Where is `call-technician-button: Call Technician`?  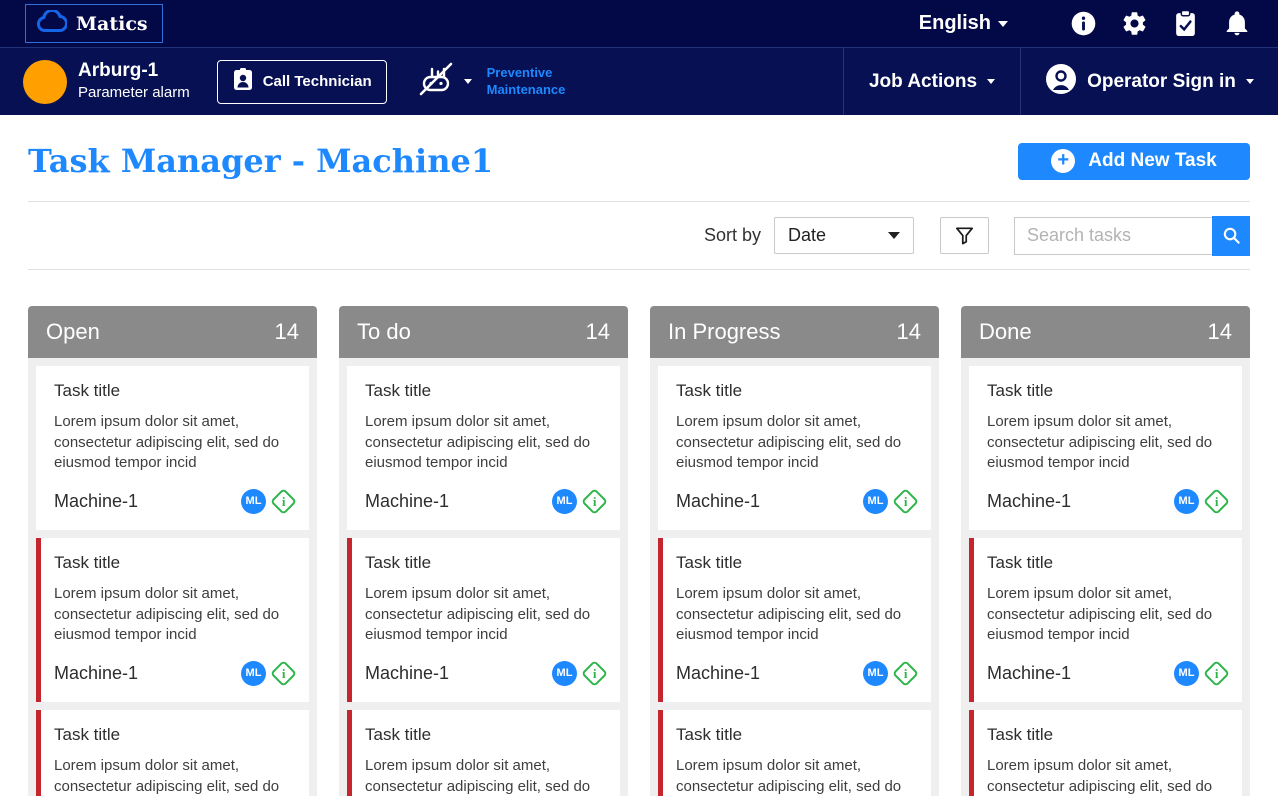 call-technician-button: Call Technician is located at coordinates (301, 81).